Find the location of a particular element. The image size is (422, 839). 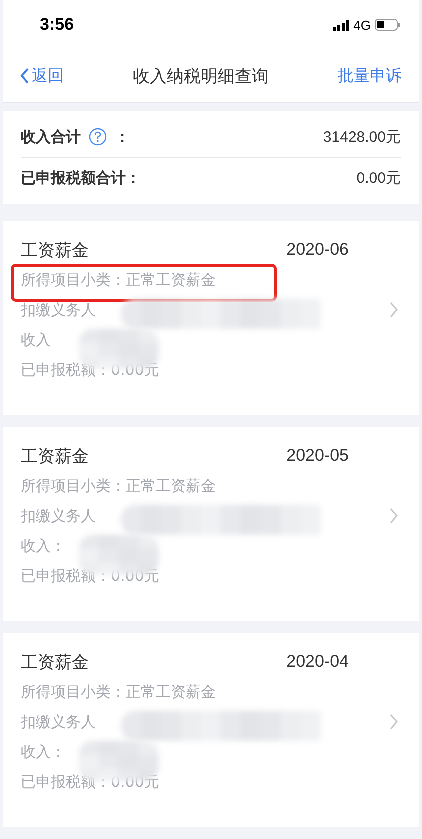

colon-label: ： is located at coordinates (122, 137).